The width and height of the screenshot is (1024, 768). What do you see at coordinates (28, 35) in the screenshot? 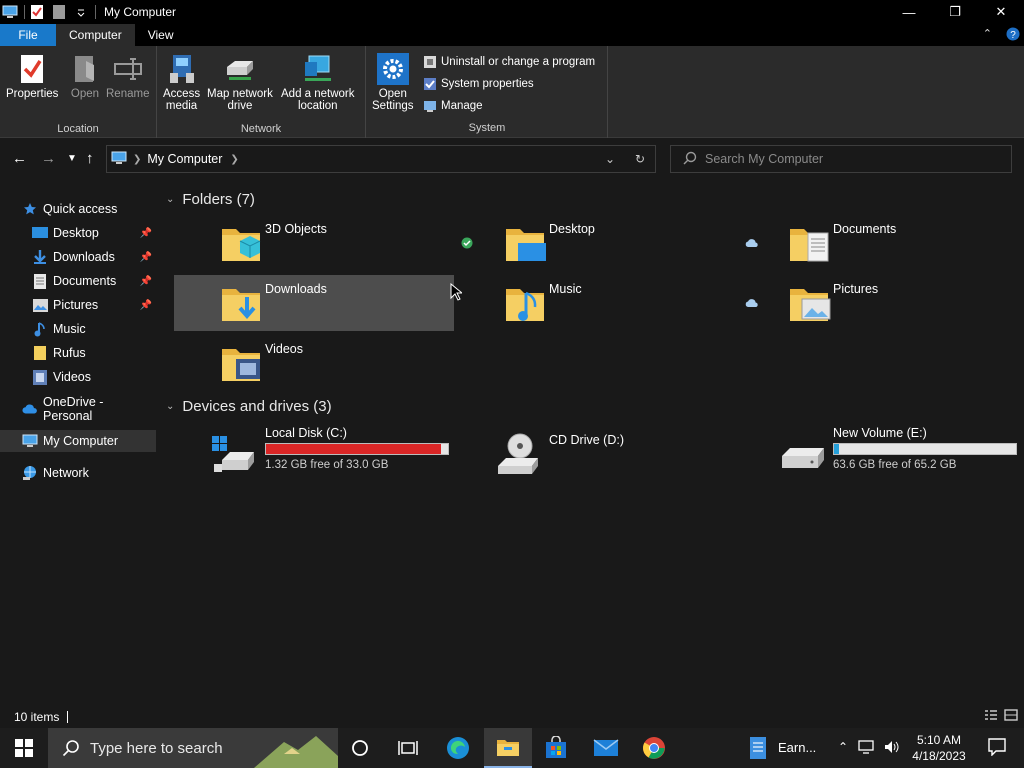
I see `tab-file: File` at bounding box center [28, 35].